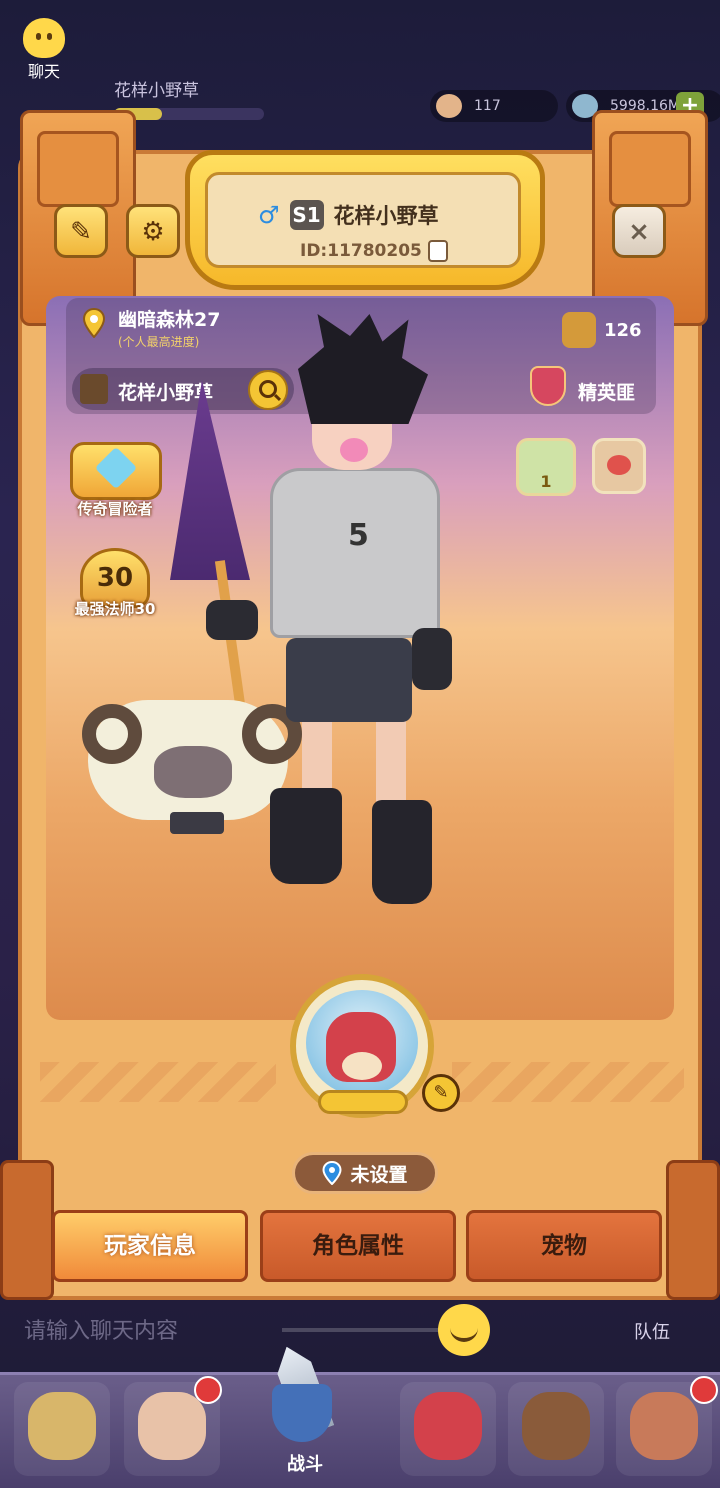 The height and width of the screenshot is (1488, 720). What do you see at coordinates (664, 1426) in the screenshot?
I see `nav-6-icon` at bounding box center [664, 1426].